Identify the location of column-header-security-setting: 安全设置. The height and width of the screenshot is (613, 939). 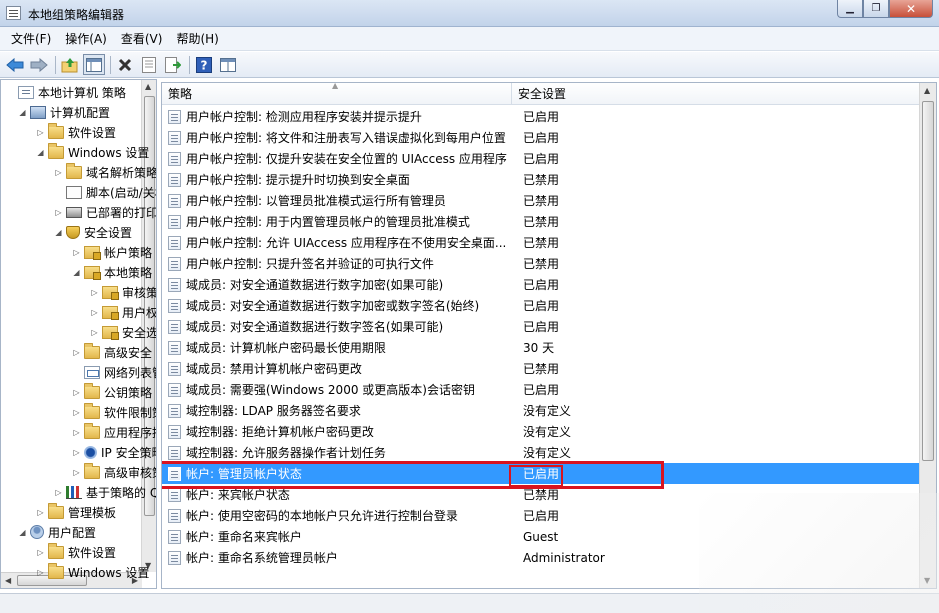
(715, 94).